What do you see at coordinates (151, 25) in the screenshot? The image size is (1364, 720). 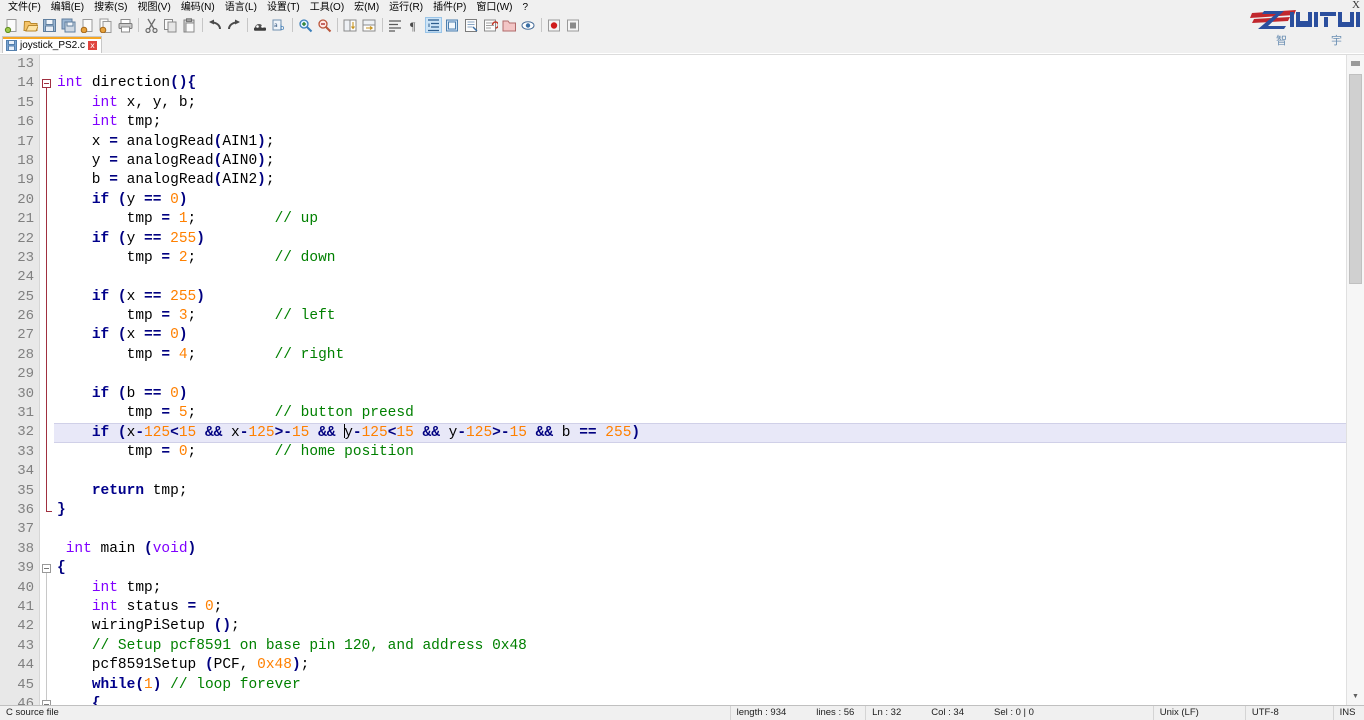 I see `cut-icon` at bounding box center [151, 25].